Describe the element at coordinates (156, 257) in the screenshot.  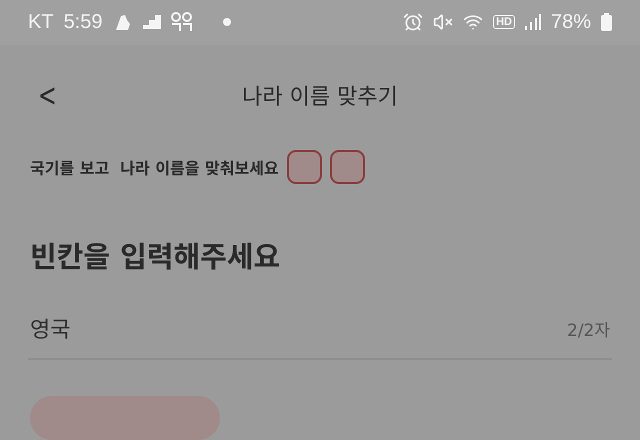
I see `heading: 빈칸을 입력해주세요` at that location.